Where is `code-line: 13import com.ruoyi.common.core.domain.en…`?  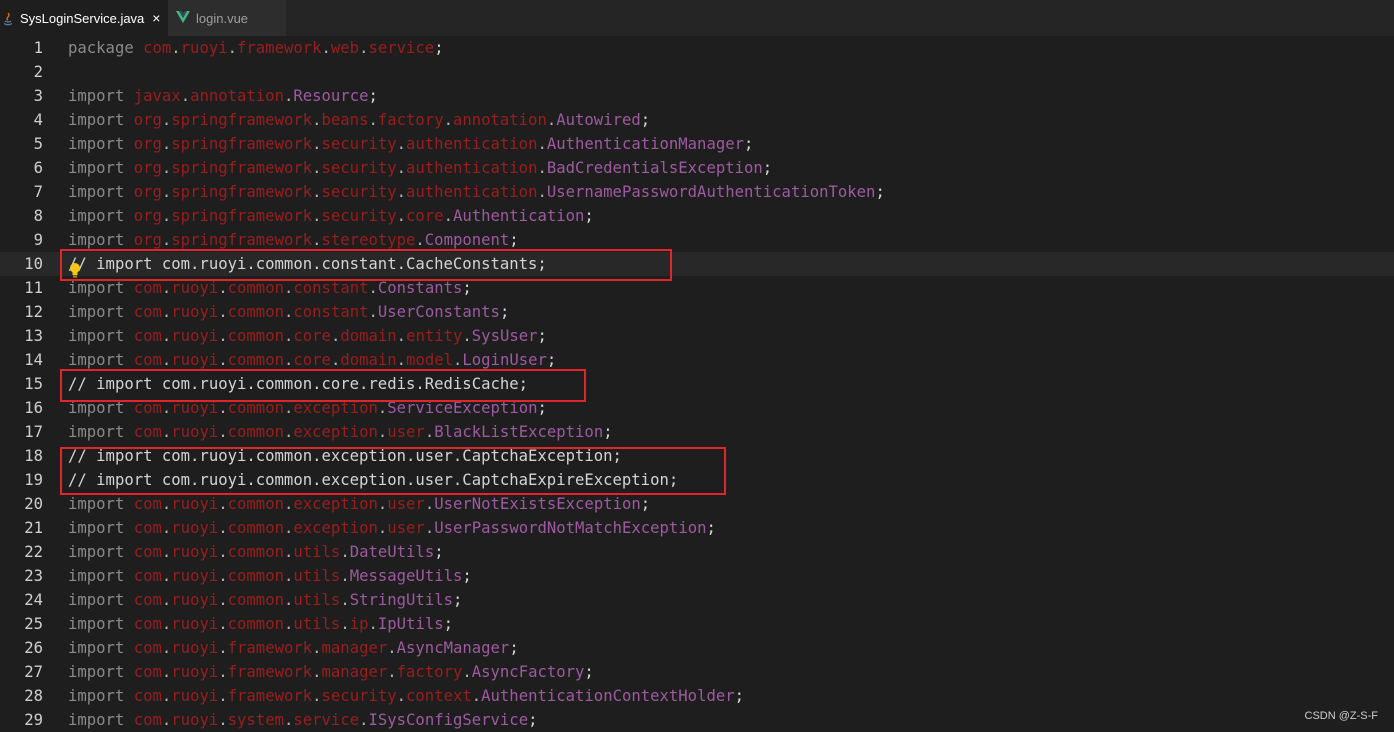 code-line: 13import com.ruoyi.common.core.domain.en… is located at coordinates (697, 336).